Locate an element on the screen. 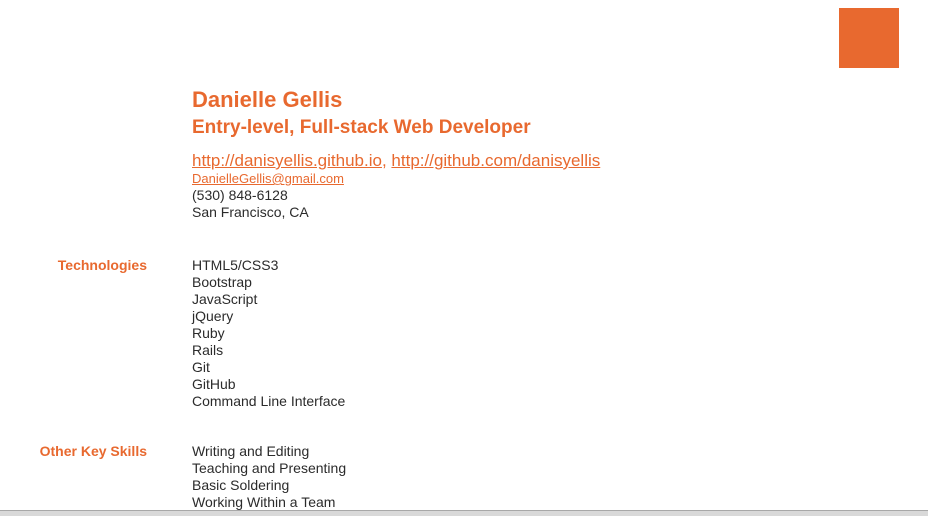  technology-item: Git is located at coordinates (201, 367).